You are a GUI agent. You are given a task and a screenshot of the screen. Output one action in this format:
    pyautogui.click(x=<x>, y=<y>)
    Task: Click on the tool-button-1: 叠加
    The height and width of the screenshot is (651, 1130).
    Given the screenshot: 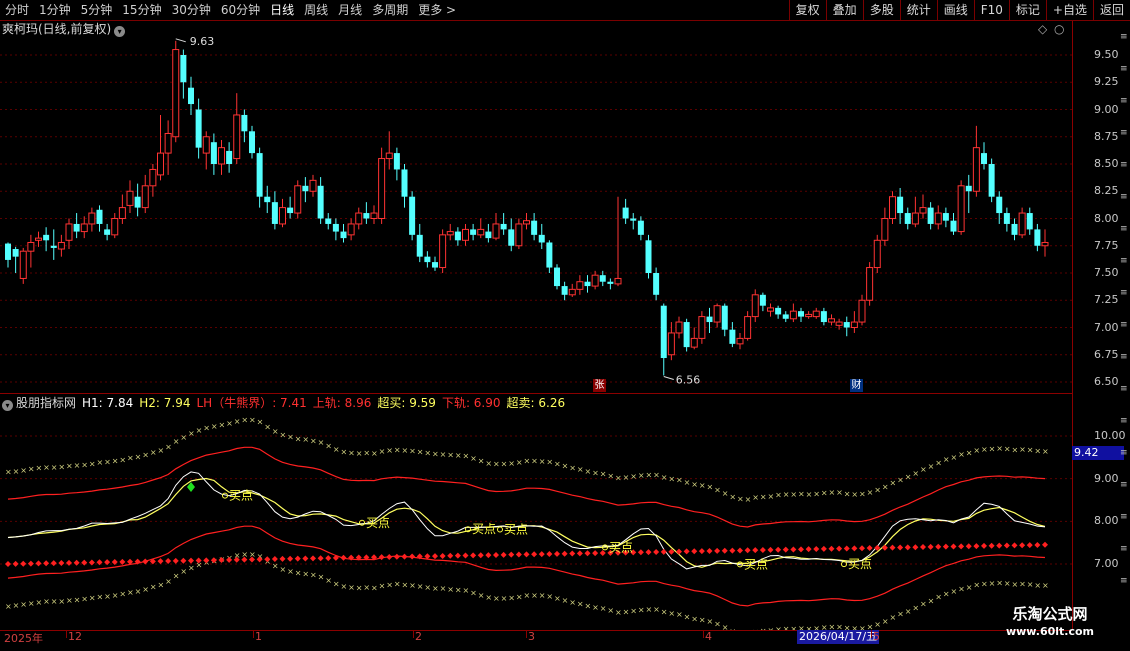 What is the action you would take?
    pyautogui.click(x=844, y=10)
    